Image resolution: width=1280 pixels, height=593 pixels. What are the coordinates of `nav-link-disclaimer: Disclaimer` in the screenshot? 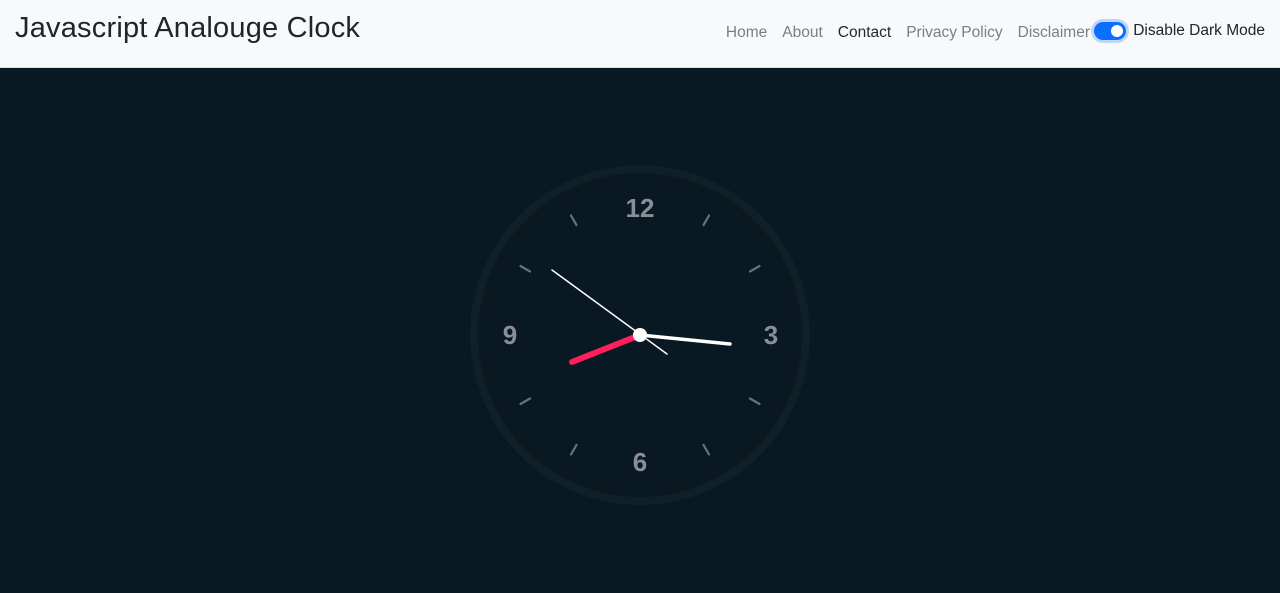 It's located at (1054, 33).